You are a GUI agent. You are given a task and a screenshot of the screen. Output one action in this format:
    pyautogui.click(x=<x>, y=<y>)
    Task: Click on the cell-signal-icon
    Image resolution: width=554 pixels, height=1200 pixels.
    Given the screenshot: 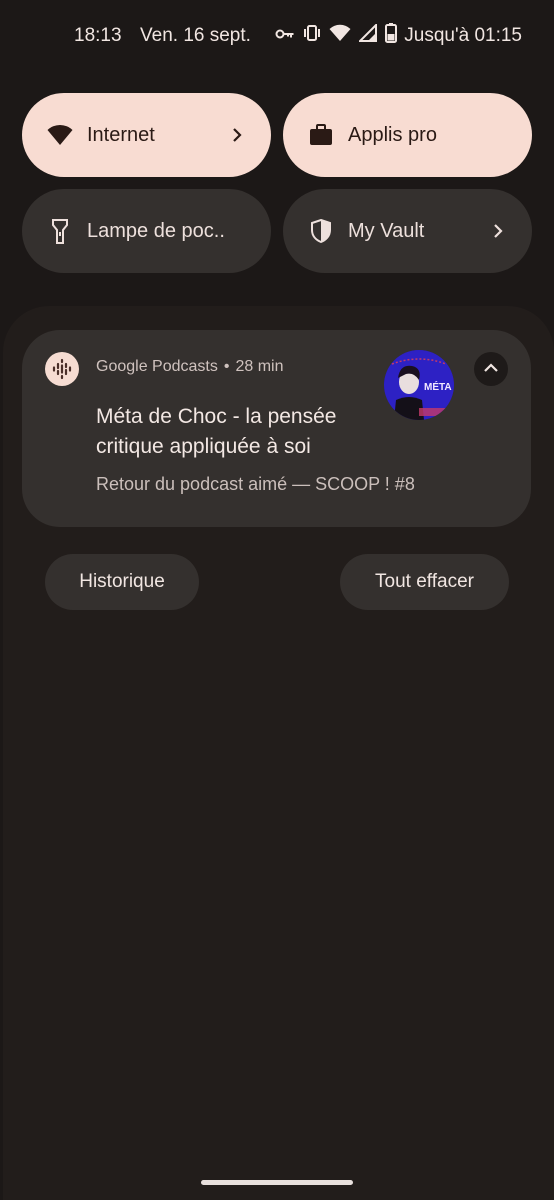 What is the action you would take?
    pyautogui.click(x=367, y=35)
    